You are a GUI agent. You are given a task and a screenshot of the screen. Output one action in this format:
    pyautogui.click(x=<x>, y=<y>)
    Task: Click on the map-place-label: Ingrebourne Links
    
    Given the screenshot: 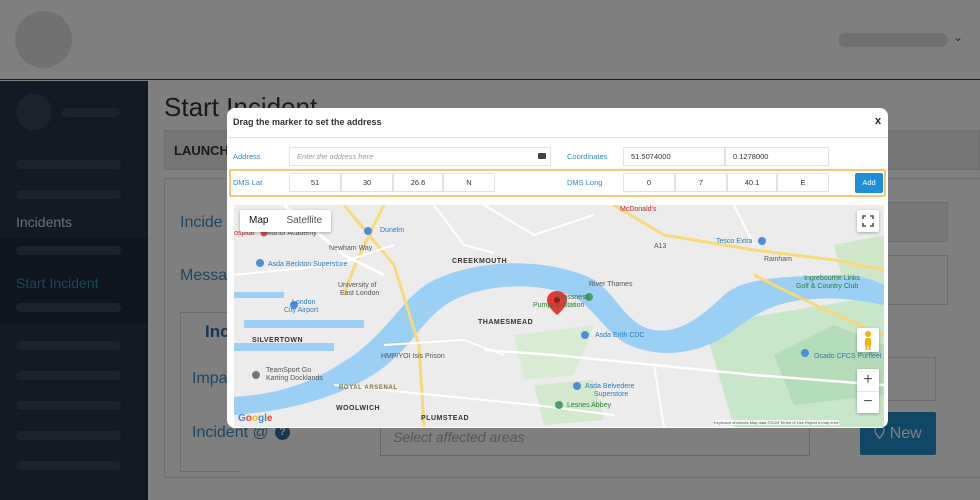 What is the action you would take?
    pyautogui.click(x=832, y=278)
    